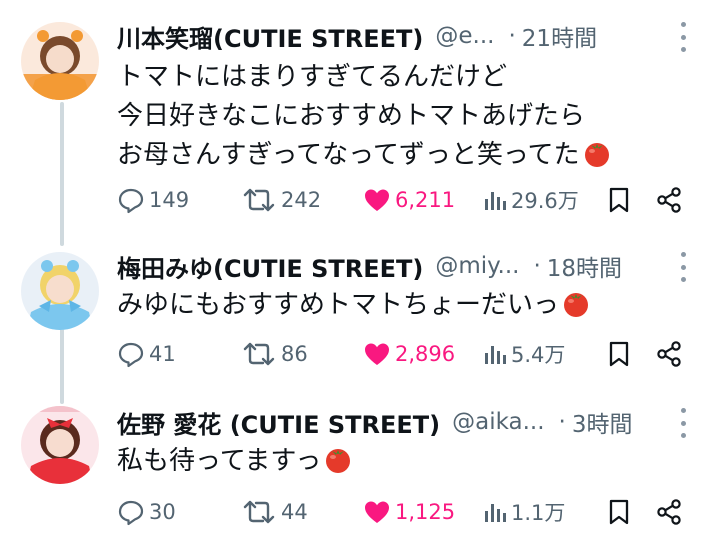 The height and width of the screenshot is (543, 720). I want to click on retweet-button: 44, so click(274, 512).